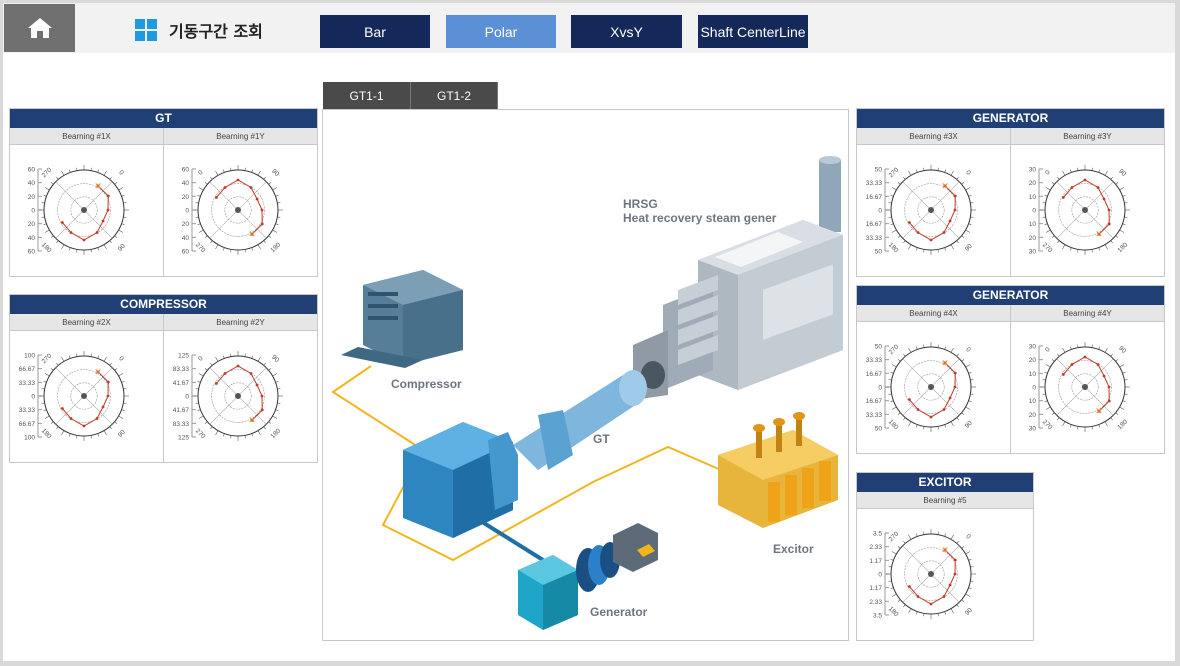  What do you see at coordinates (183, 438) in the screenshot?
I see `tick-label: 125` at bounding box center [183, 438].